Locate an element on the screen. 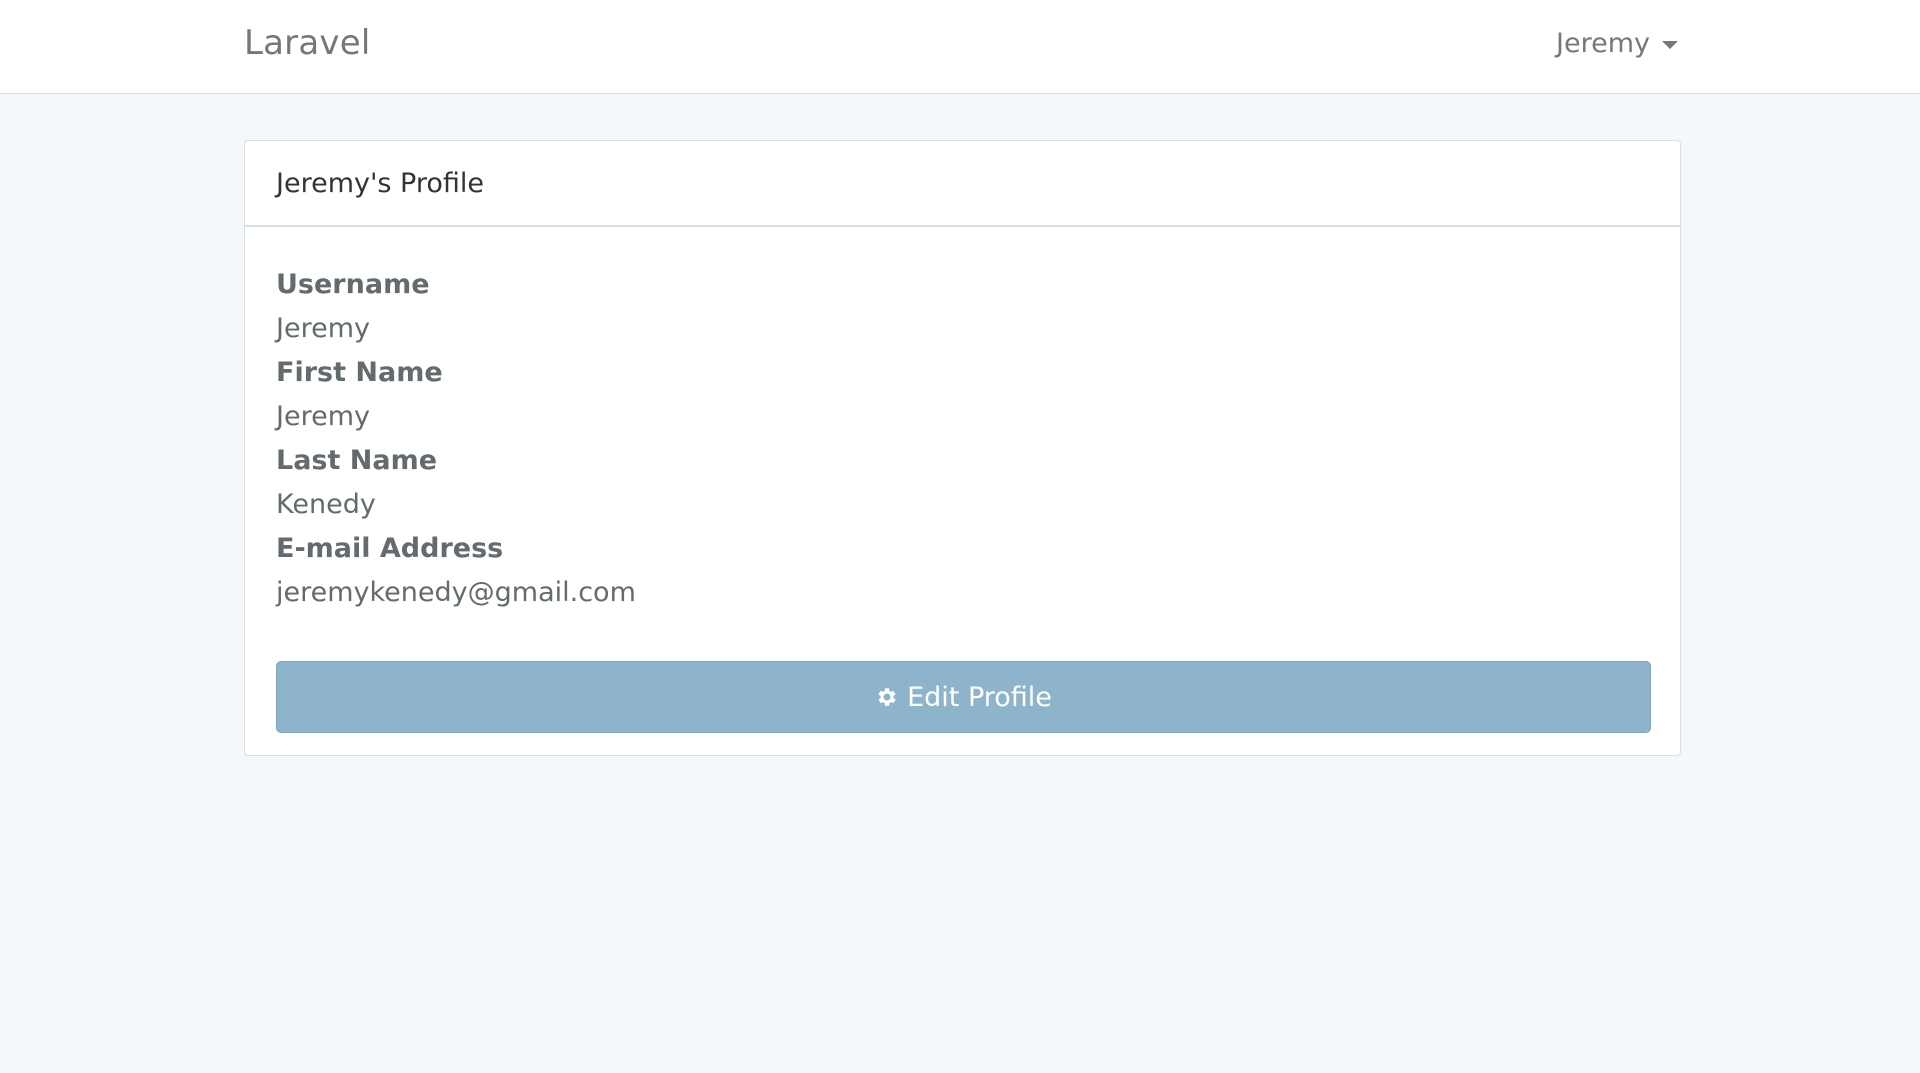  username-label: Username is located at coordinates (353, 284).